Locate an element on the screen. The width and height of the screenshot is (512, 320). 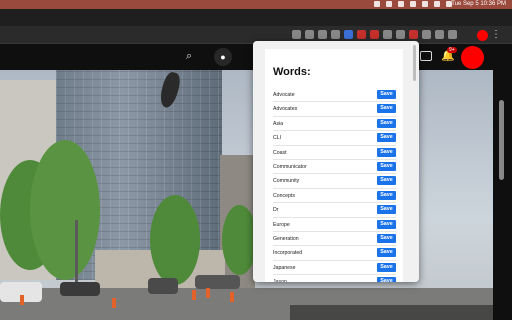
word-label: Dr is located at coordinates (276, 210).